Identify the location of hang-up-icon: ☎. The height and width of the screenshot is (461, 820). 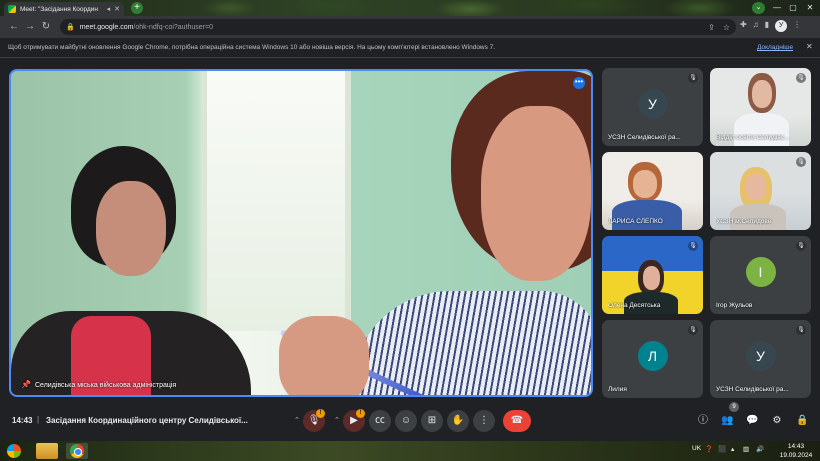
(517, 420).